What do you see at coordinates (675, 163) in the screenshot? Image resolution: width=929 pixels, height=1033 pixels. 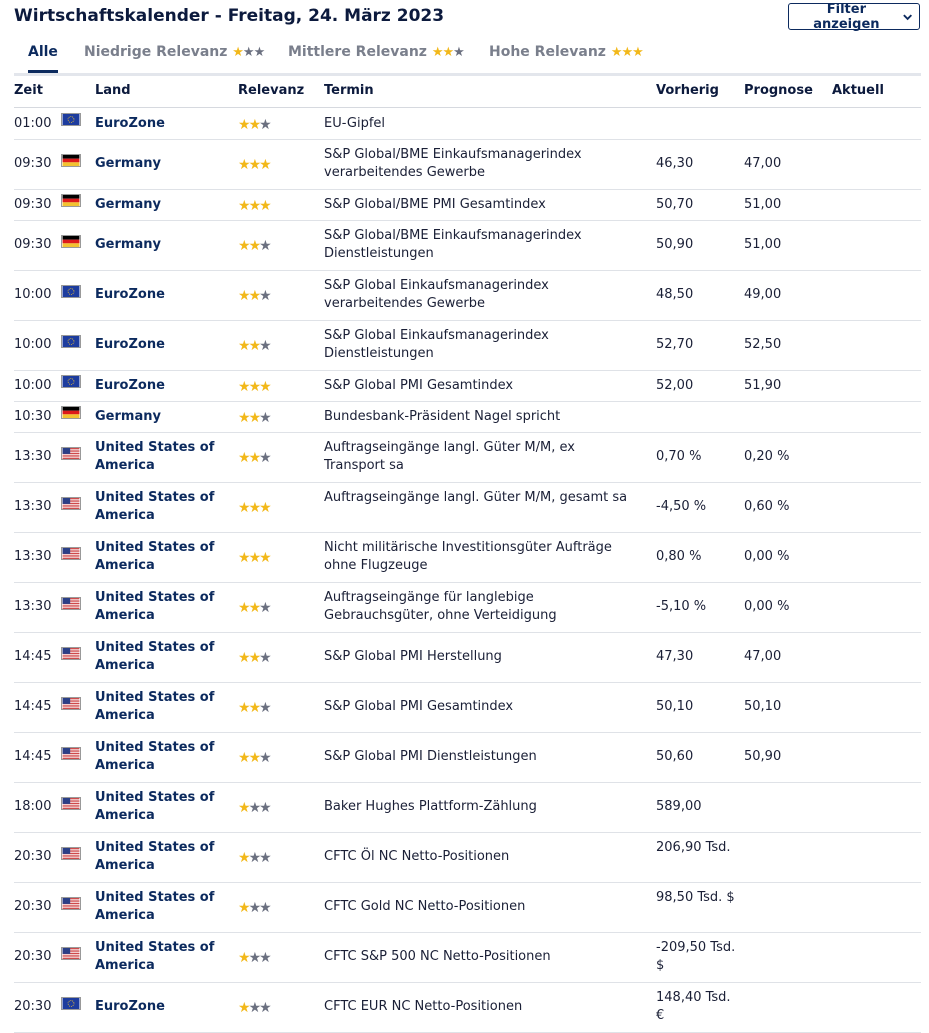 I see `previous-value: 46,30` at bounding box center [675, 163].